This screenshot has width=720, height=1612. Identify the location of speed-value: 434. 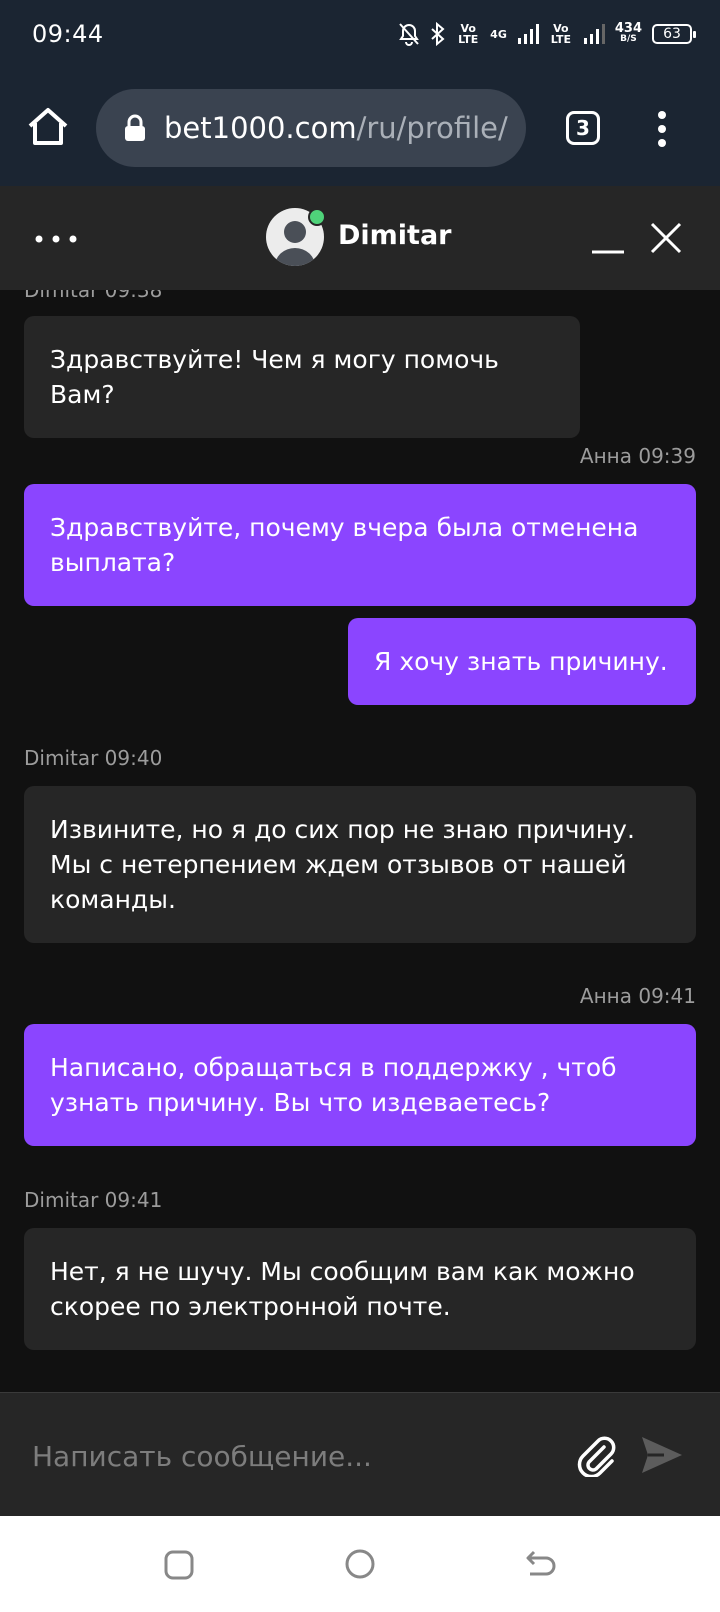
(628, 28).